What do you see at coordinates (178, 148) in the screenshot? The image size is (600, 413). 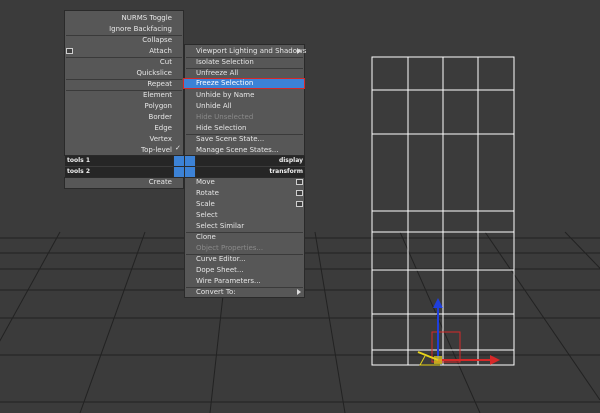 I see `checkmark-icon: ✓` at bounding box center [178, 148].